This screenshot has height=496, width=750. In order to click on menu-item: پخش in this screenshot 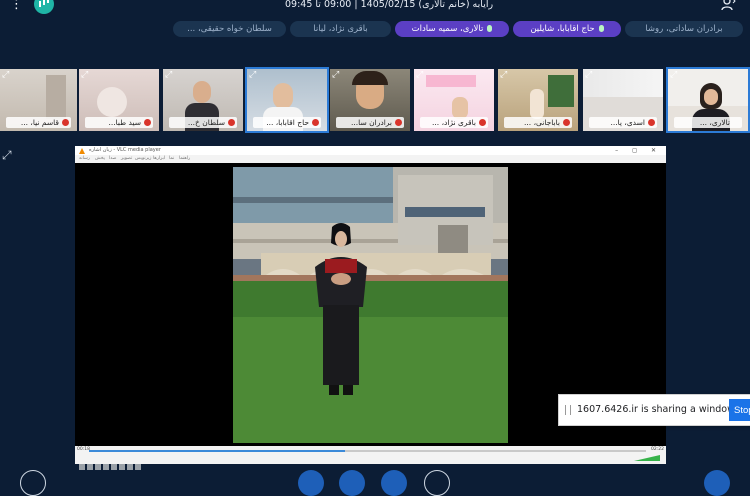, I will do `click(100, 159)`.